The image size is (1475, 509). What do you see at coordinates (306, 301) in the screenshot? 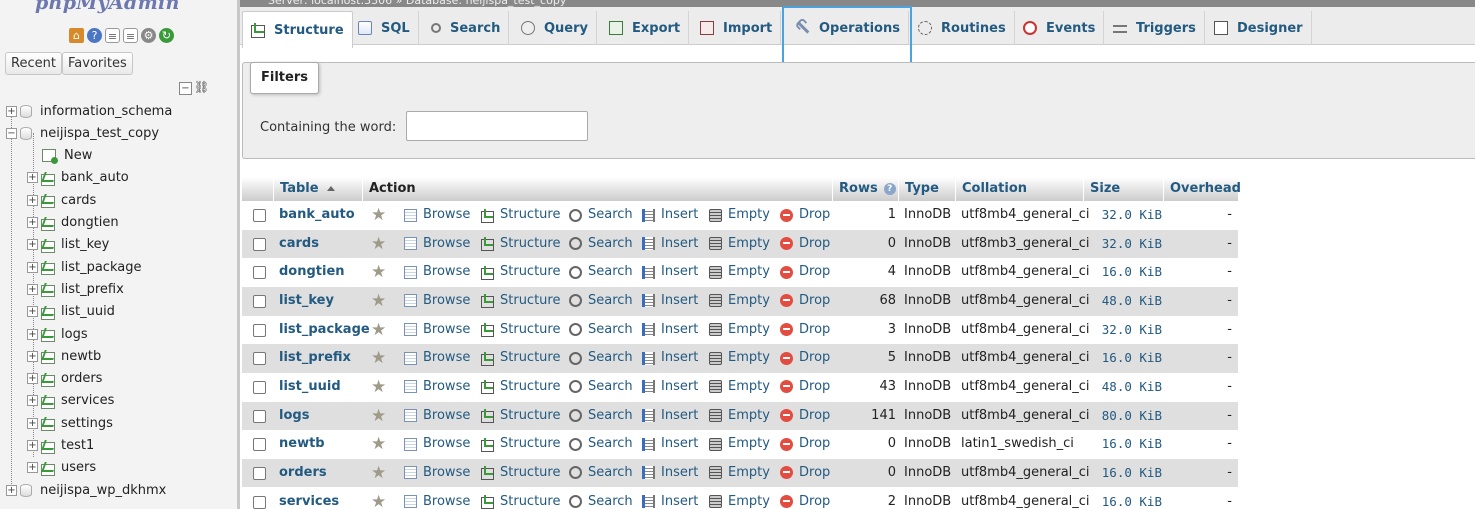
I see `table-name-link: list_key` at bounding box center [306, 301].